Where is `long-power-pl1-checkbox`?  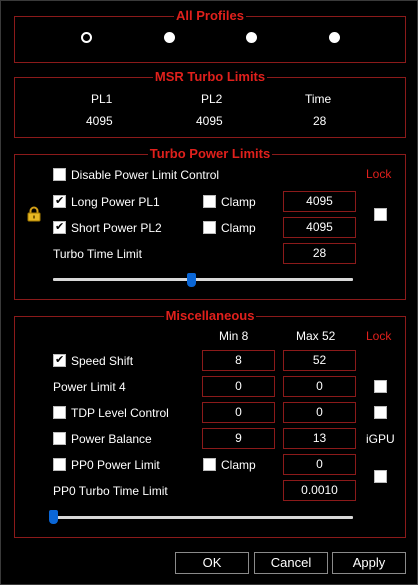 long-power-pl1-checkbox is located at coordinates (59, 201).